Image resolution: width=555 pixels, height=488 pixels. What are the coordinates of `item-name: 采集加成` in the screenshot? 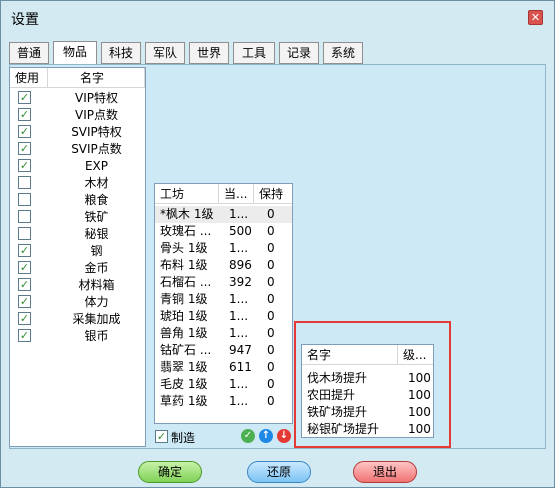 It's located at (96, 319).